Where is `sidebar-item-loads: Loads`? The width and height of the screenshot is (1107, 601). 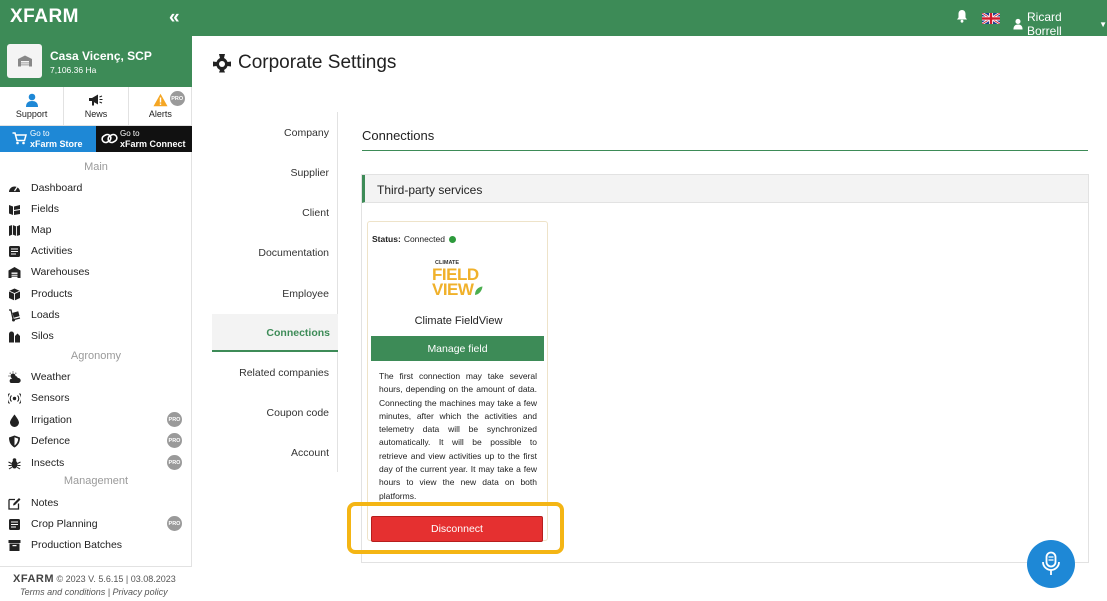 sidebar-item-loads: Loads is located at coordinates (97, 315).